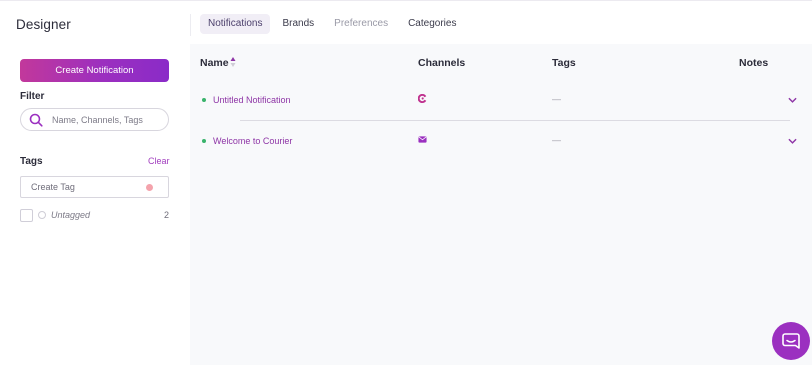 The image size is (812, 365). I want to click on untagged-label: Untagged, so click(71, 215).